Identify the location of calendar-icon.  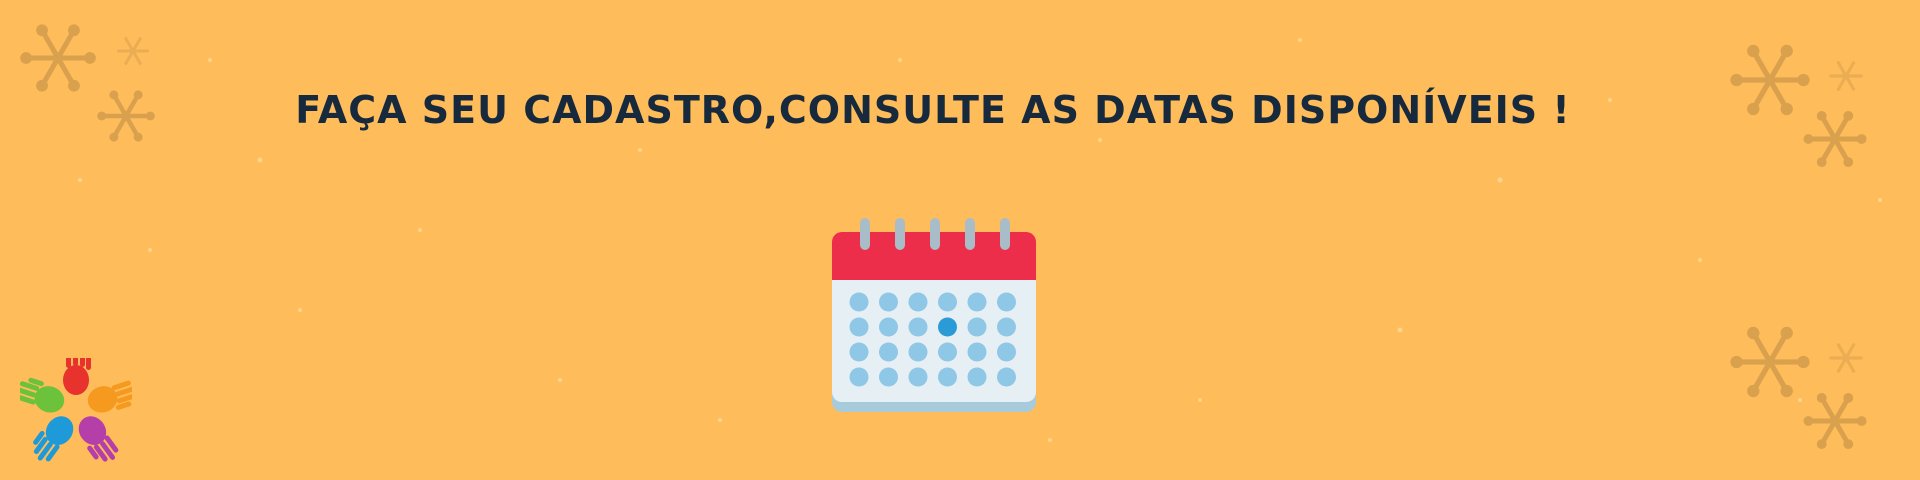
(934, 315).